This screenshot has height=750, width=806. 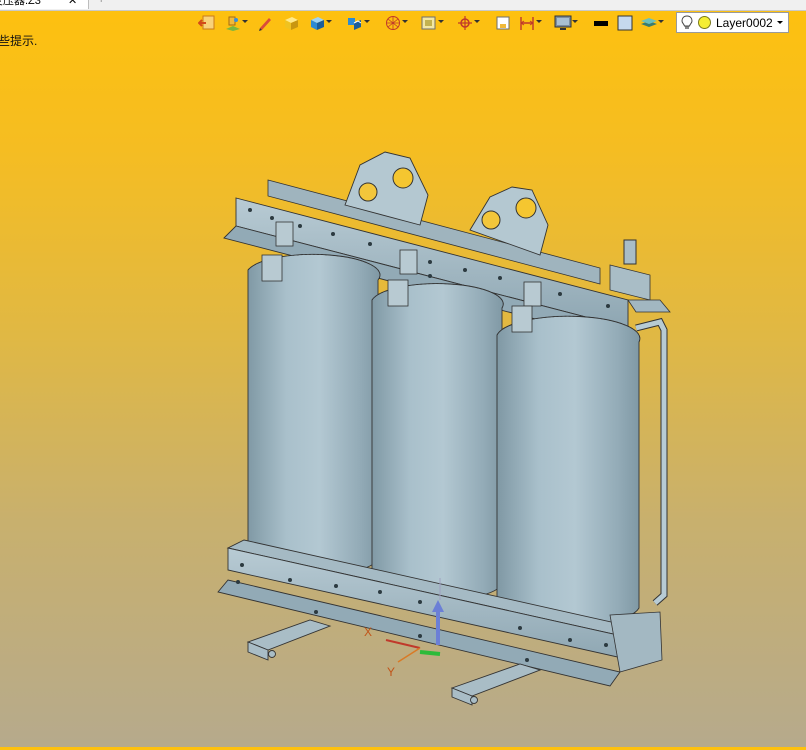 What do you see at coordinates (602, 23) in the screenshot?
I see `black-bar-icon` at bounding box center [602, 23].